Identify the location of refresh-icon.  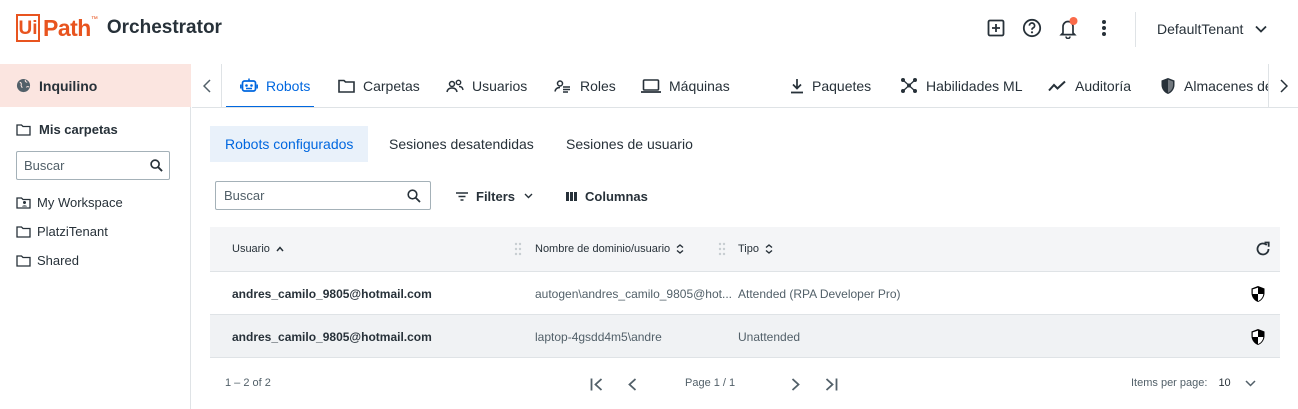
(1263, 248).